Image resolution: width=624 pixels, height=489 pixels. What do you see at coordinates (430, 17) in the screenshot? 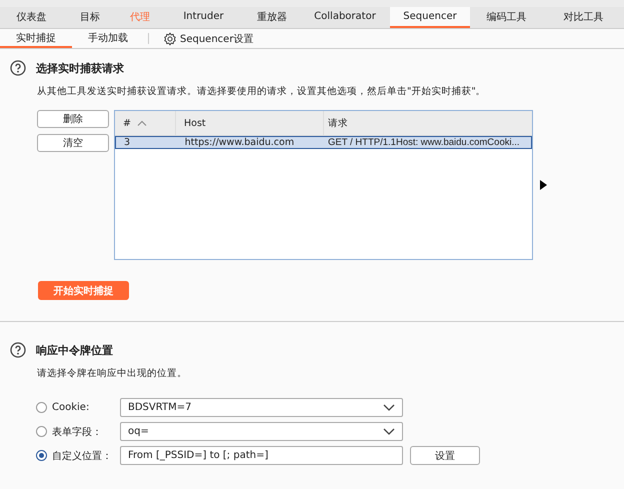
I see `tab: Sequencer` at bounding box center [430, 17].